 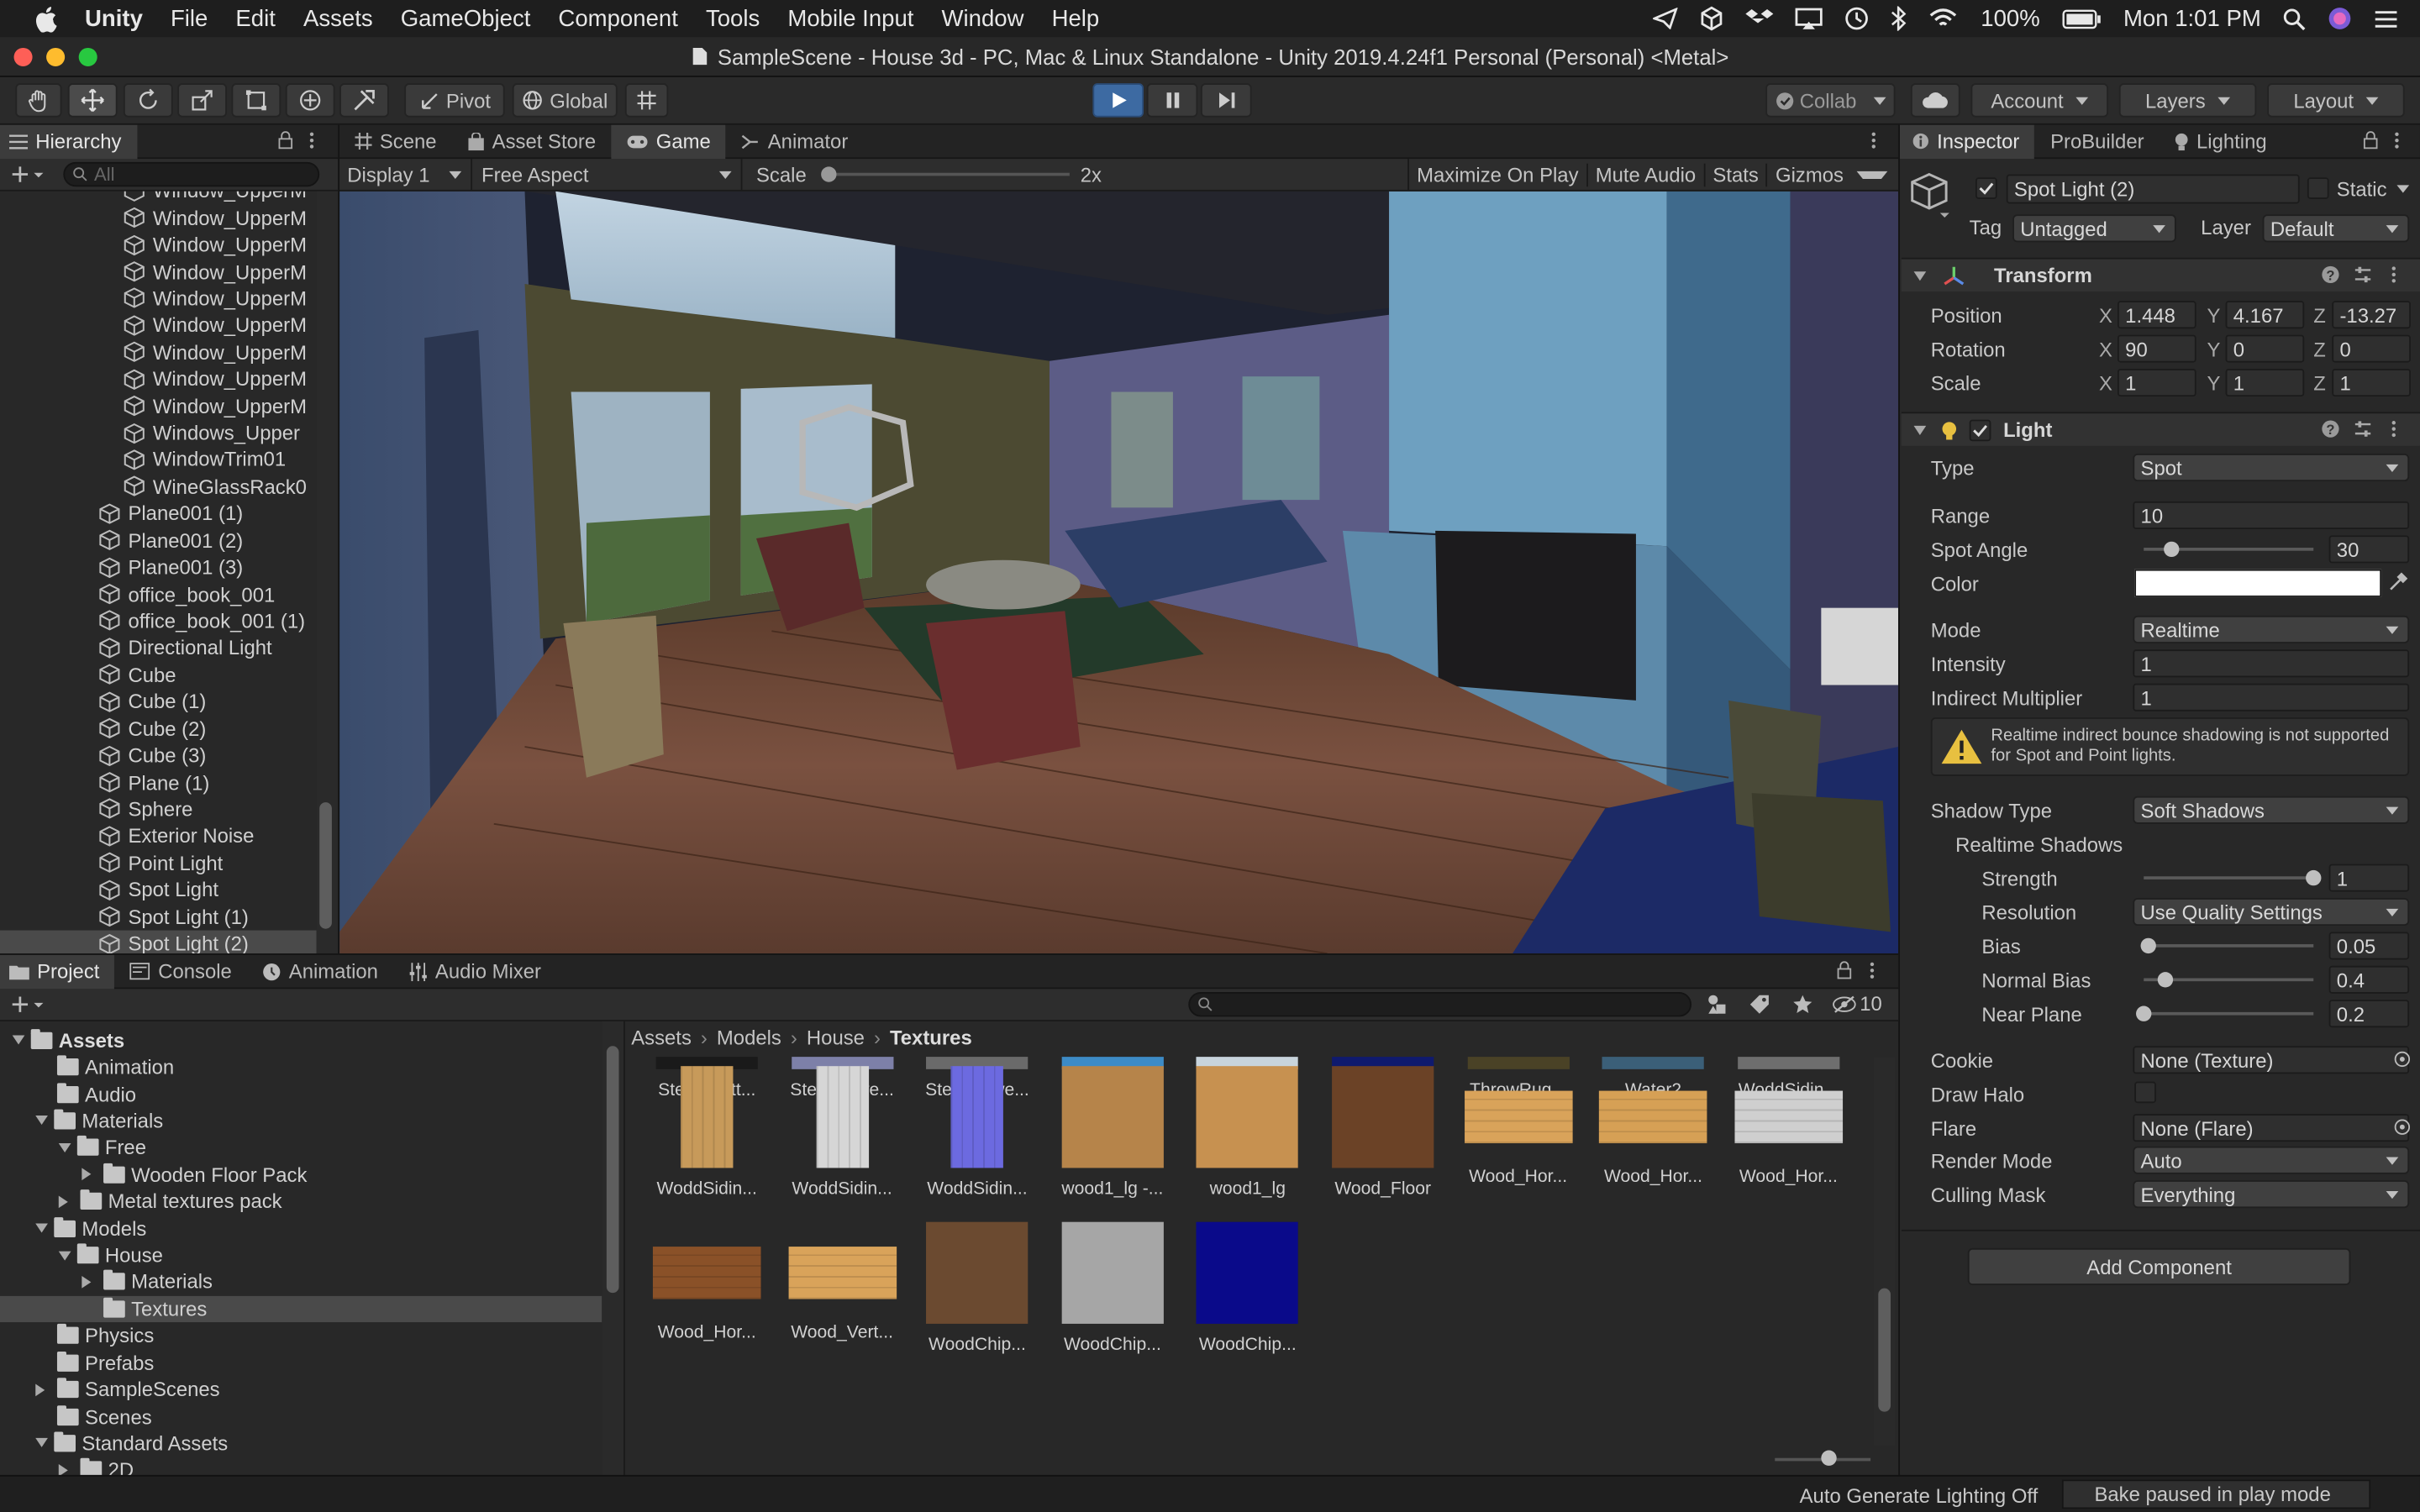 I want to click on tab-probuilder: ProBuilder, so click(x=2097, y=141).